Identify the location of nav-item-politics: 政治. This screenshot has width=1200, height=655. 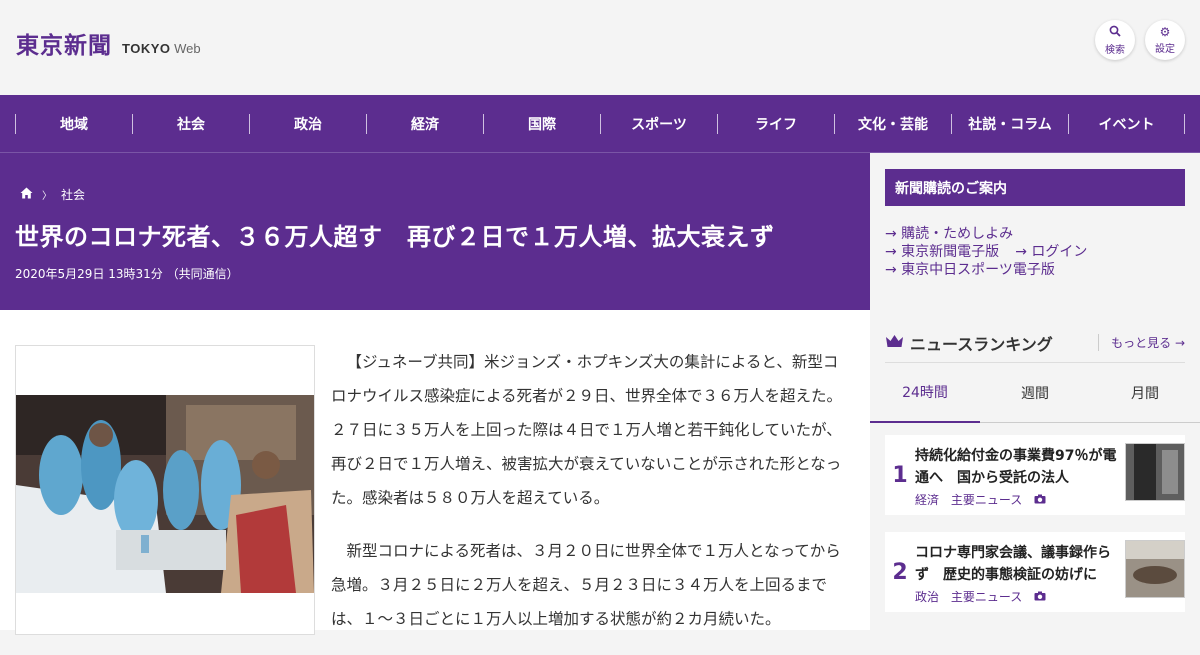
(307, 123).